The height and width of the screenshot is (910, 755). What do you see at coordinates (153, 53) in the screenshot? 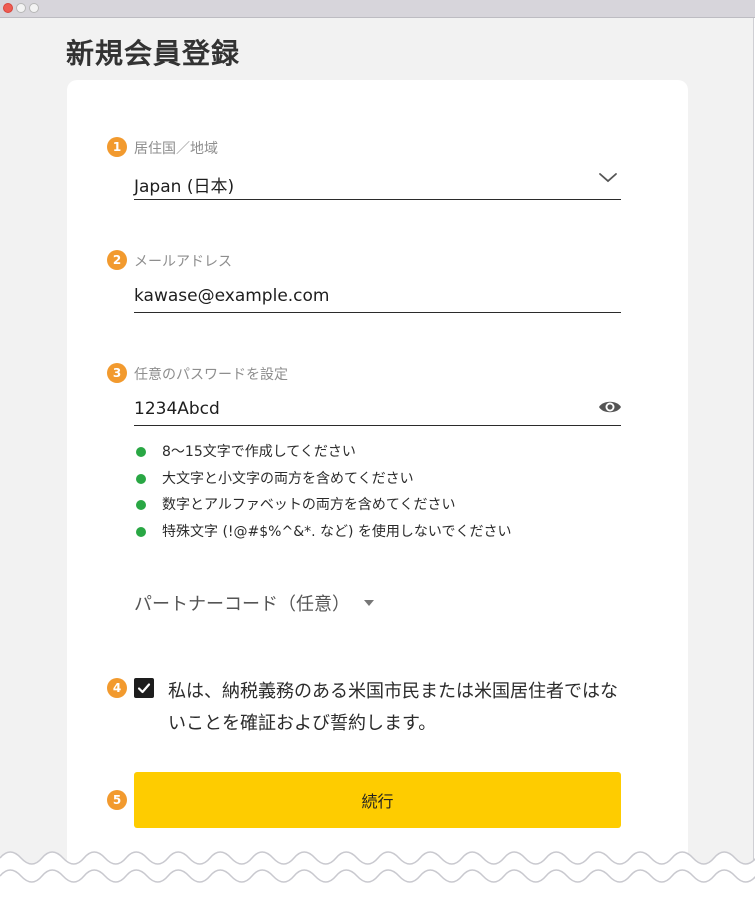
I see `page-title: 新規会員登録` at bounding box center [153, 53].